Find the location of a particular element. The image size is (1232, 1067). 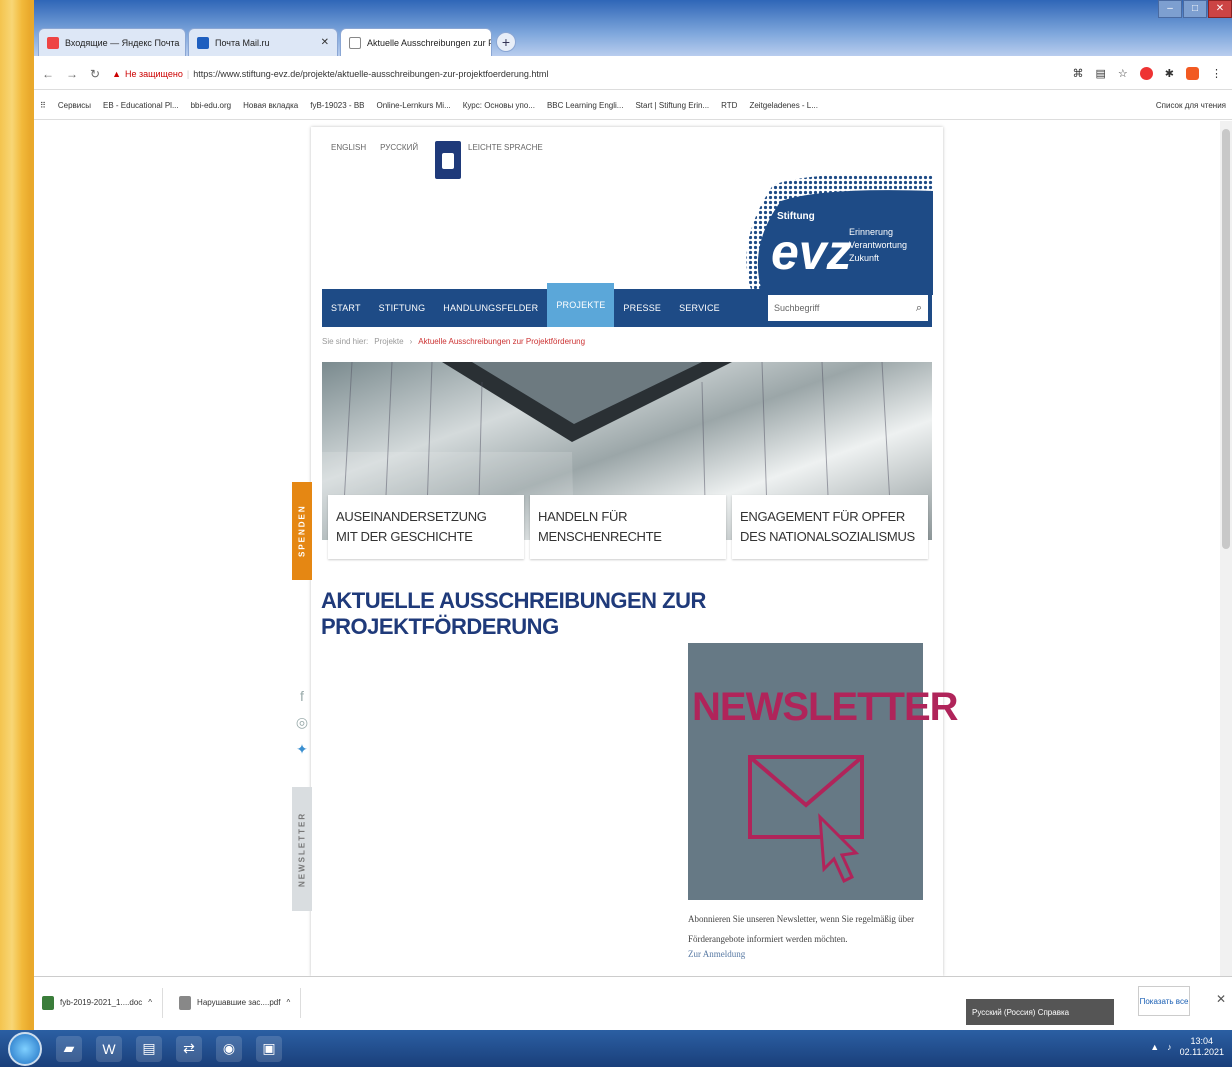

clock-date: 02.11.2021 is located at coordinates (1202, 1052).